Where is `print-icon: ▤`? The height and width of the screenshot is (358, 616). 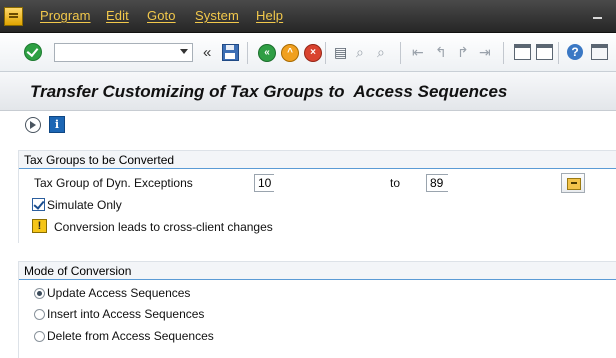
print-icon: ▤ is located at coordinates (340, 52).